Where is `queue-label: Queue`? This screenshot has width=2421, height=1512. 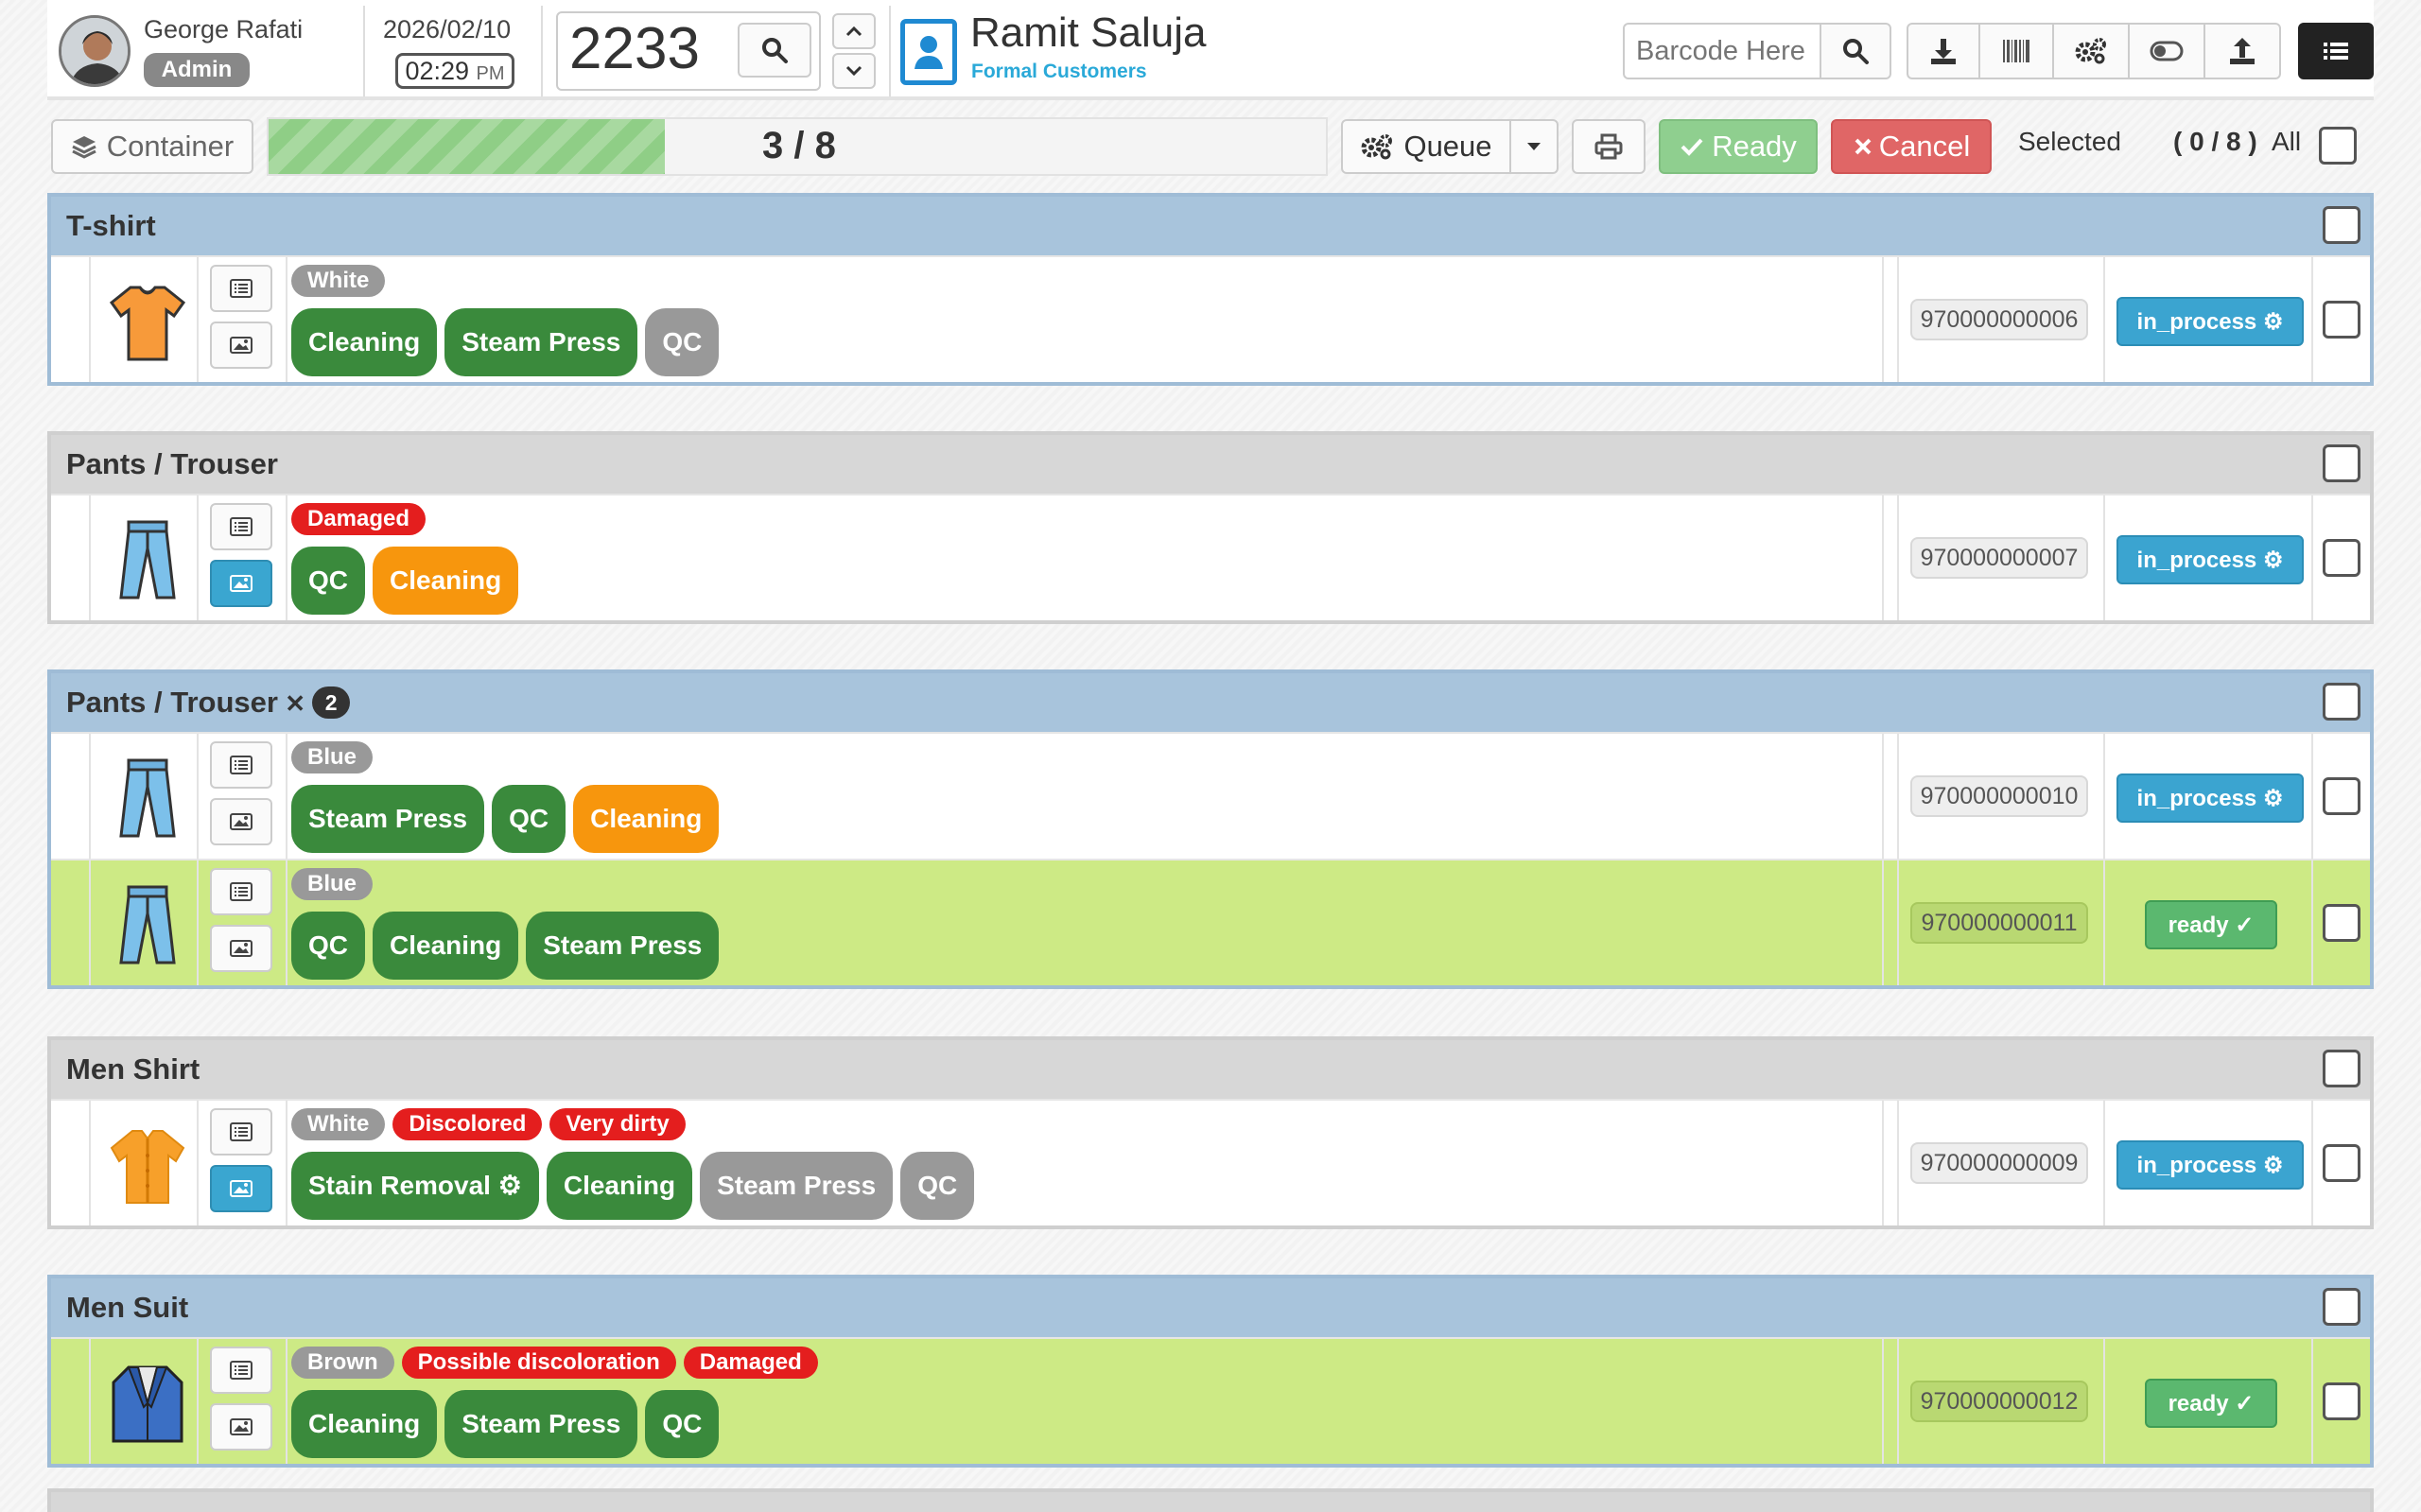 queue-label: Queue is located at coordinates (1447, 146).